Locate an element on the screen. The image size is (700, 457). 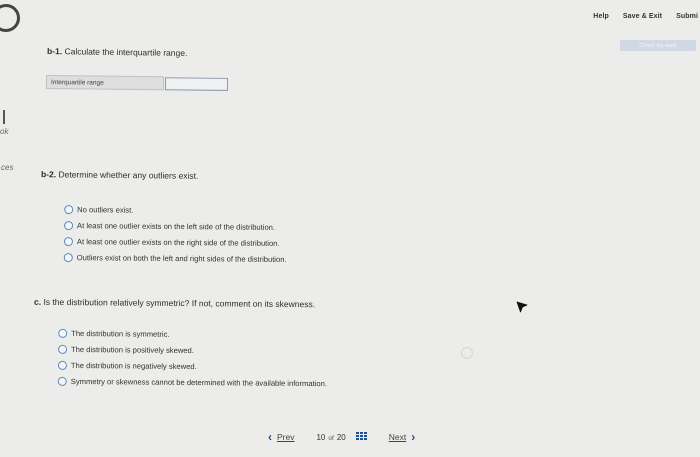
pagination: ‹ Prev 10 of 20 Next › is located at coordinates (341, 437).